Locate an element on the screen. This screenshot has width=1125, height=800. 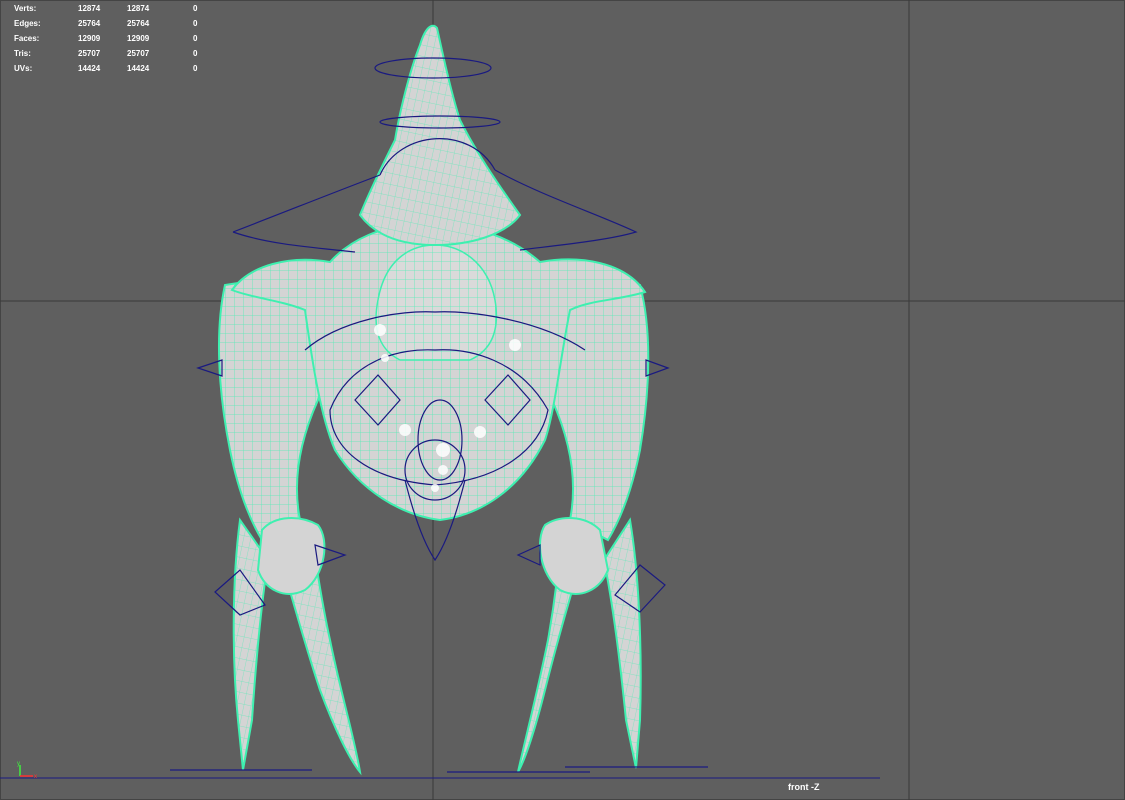
hud-label: Verts: is located at coordinates (25, 8).